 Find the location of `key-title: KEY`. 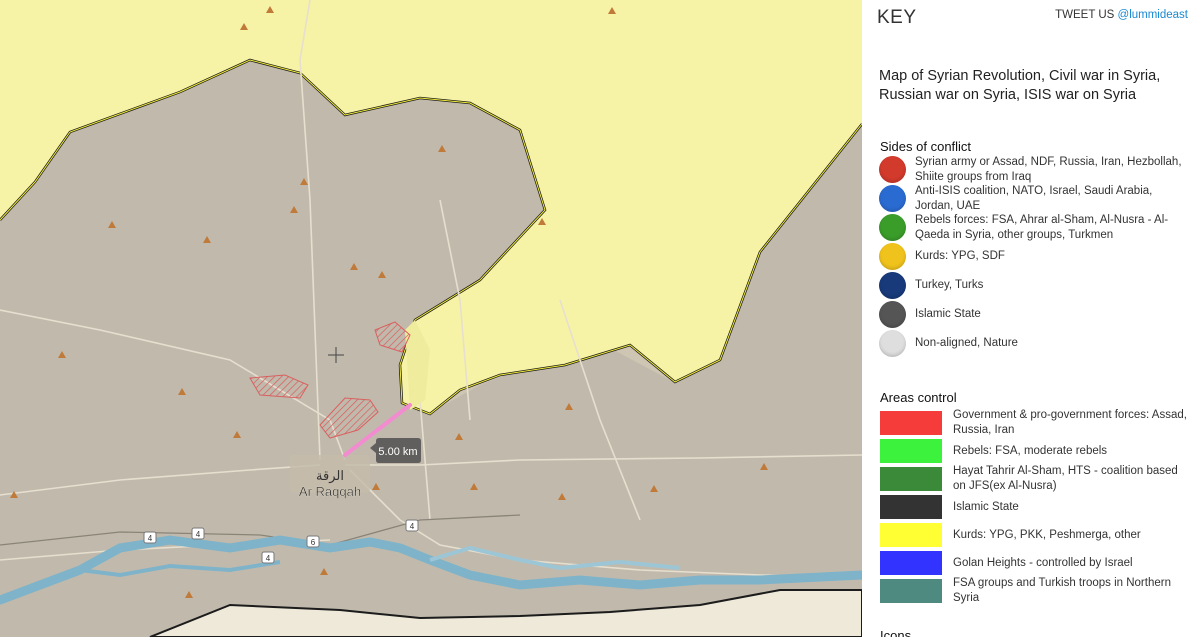

key-title: KEY is located at coordinates (897, 17).